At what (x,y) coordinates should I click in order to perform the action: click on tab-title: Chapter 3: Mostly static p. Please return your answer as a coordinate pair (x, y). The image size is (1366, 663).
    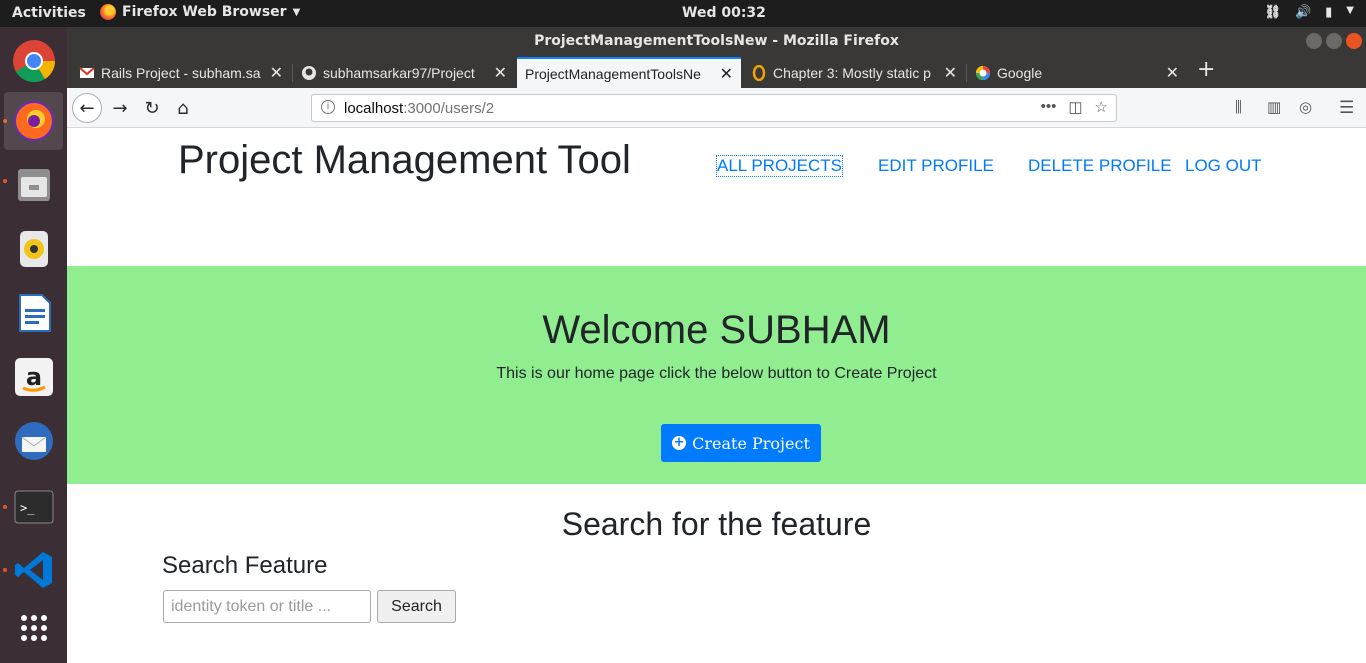
    Looking at the image, I should click on (852, 72).